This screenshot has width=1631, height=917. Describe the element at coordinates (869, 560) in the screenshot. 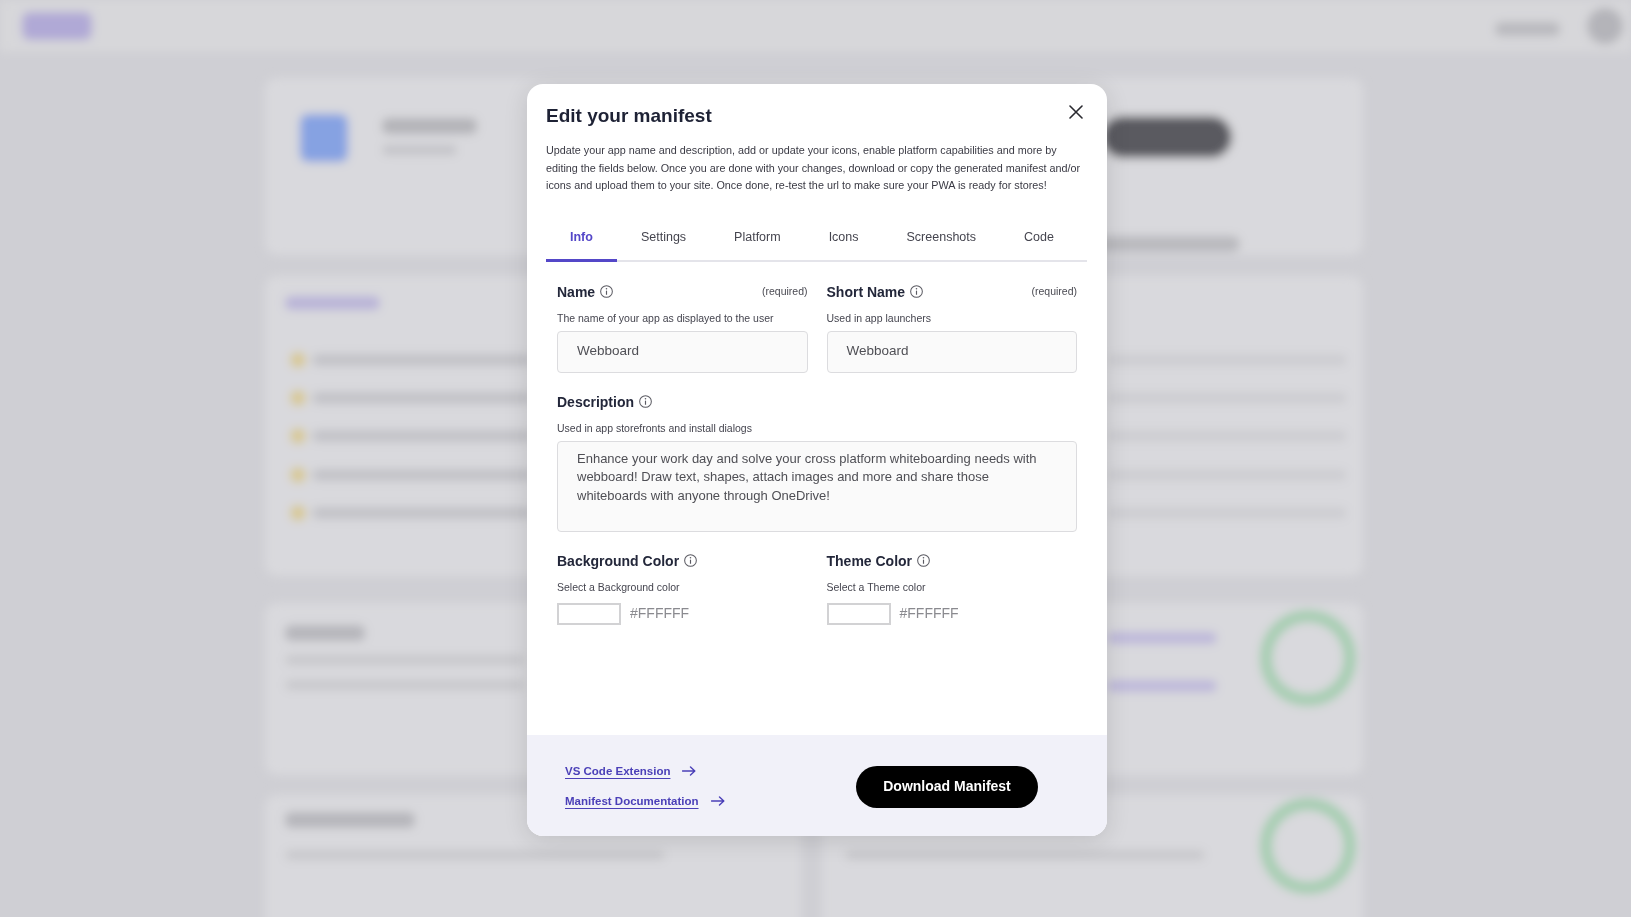

I see `field-label: Theme Color` at that location.